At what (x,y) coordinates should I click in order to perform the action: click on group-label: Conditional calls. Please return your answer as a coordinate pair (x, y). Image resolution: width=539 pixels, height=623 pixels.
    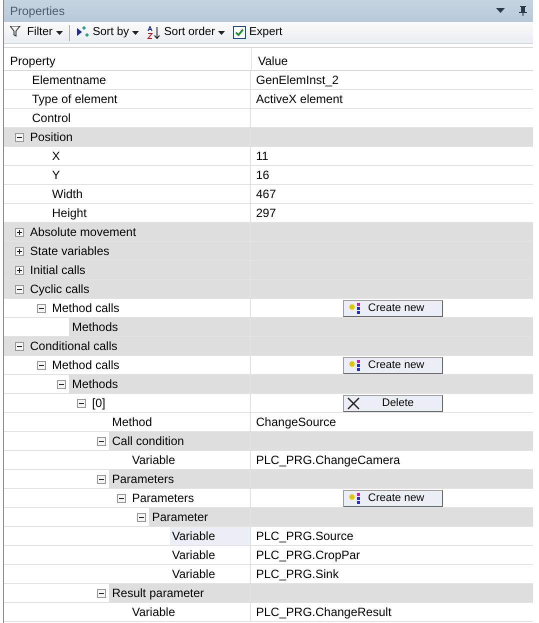
    Looking at the image, I should click on (74, 346).